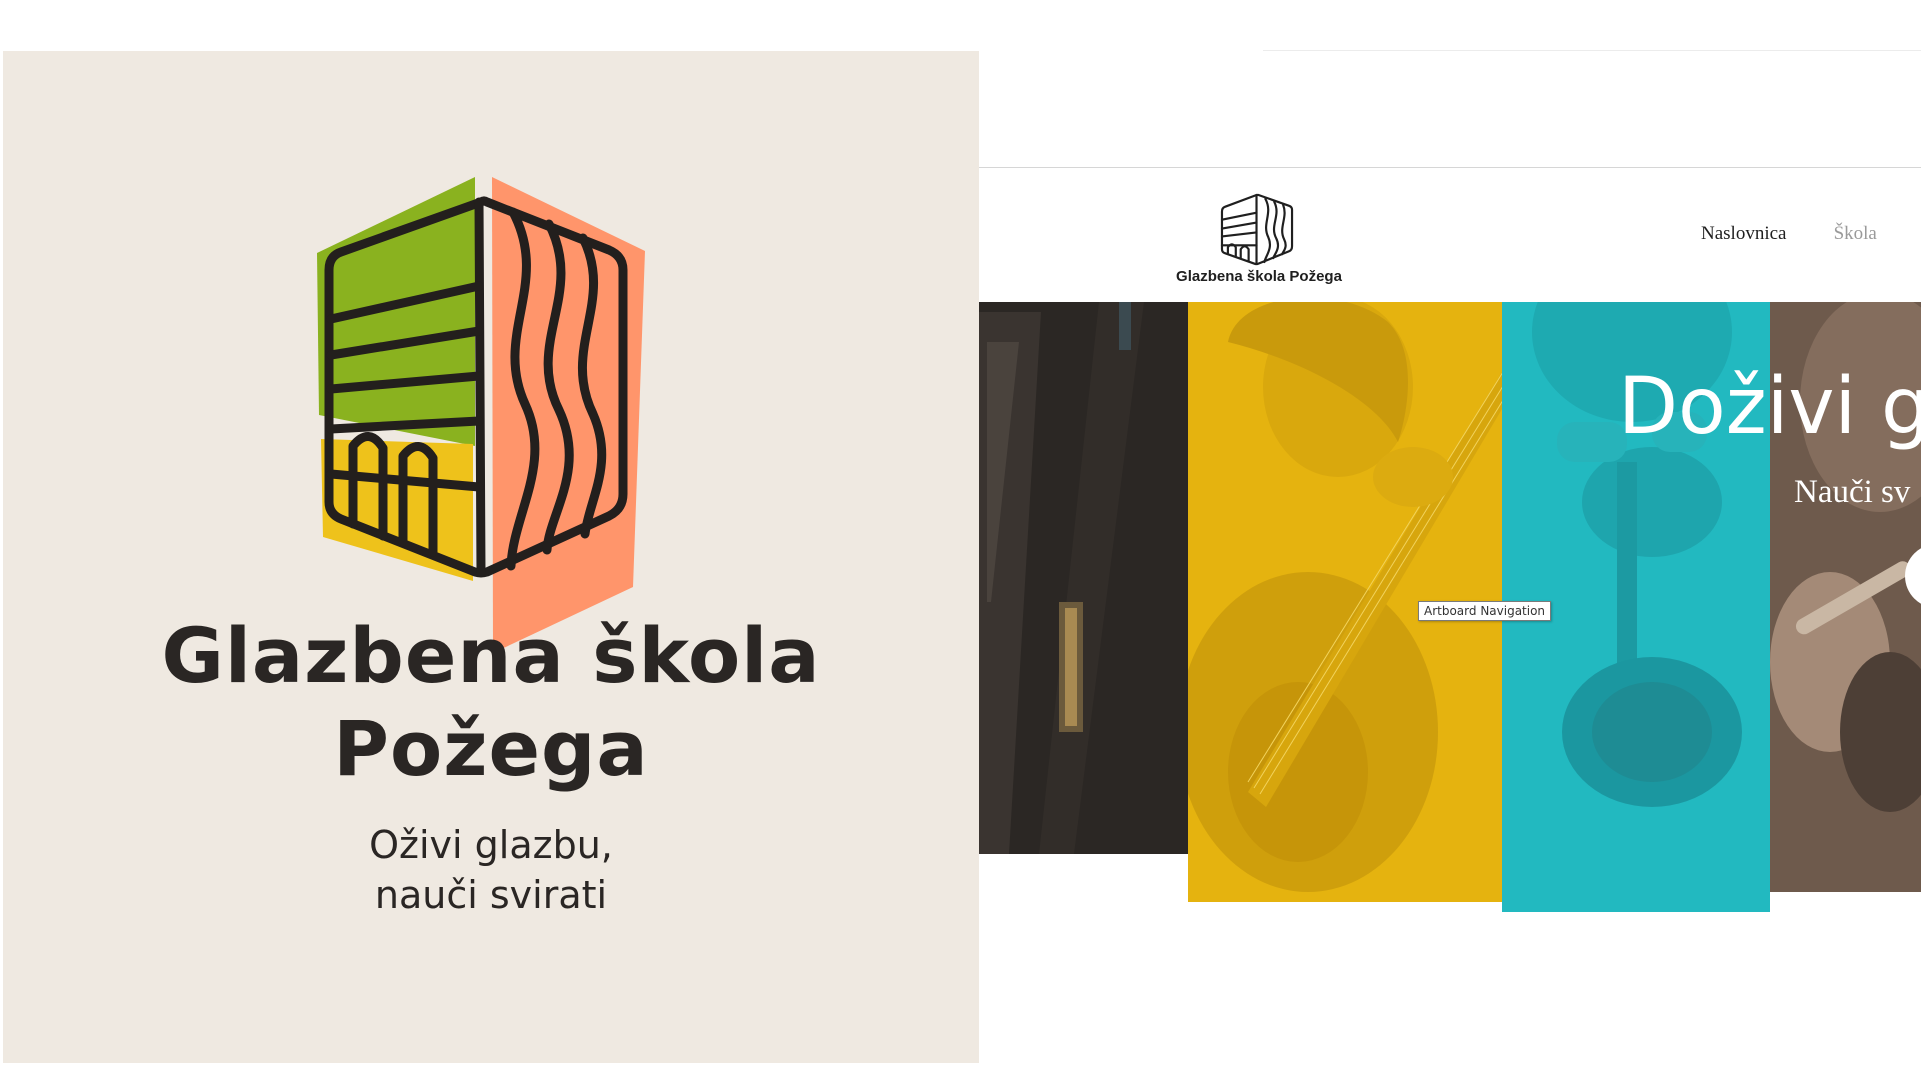  Describe the element at coordinates (1769, 407) in the screenshot. I see `hero-title: Doživi g` at that location.